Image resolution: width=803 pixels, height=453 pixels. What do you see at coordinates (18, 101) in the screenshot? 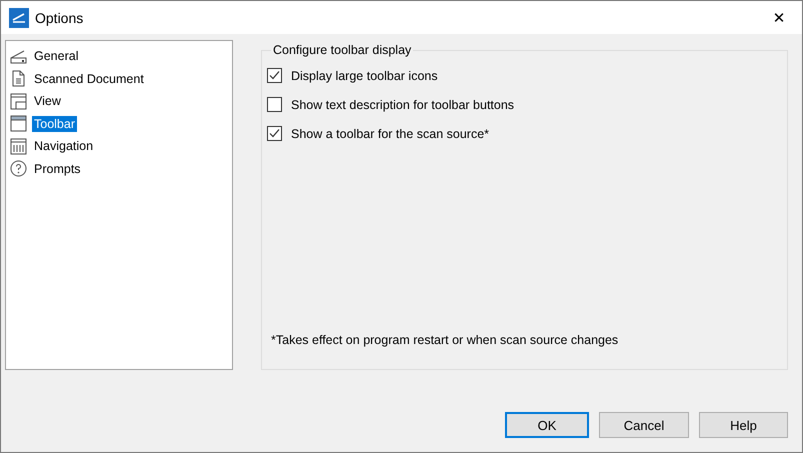
I see `window-icon` at bounding box center [18, 101].